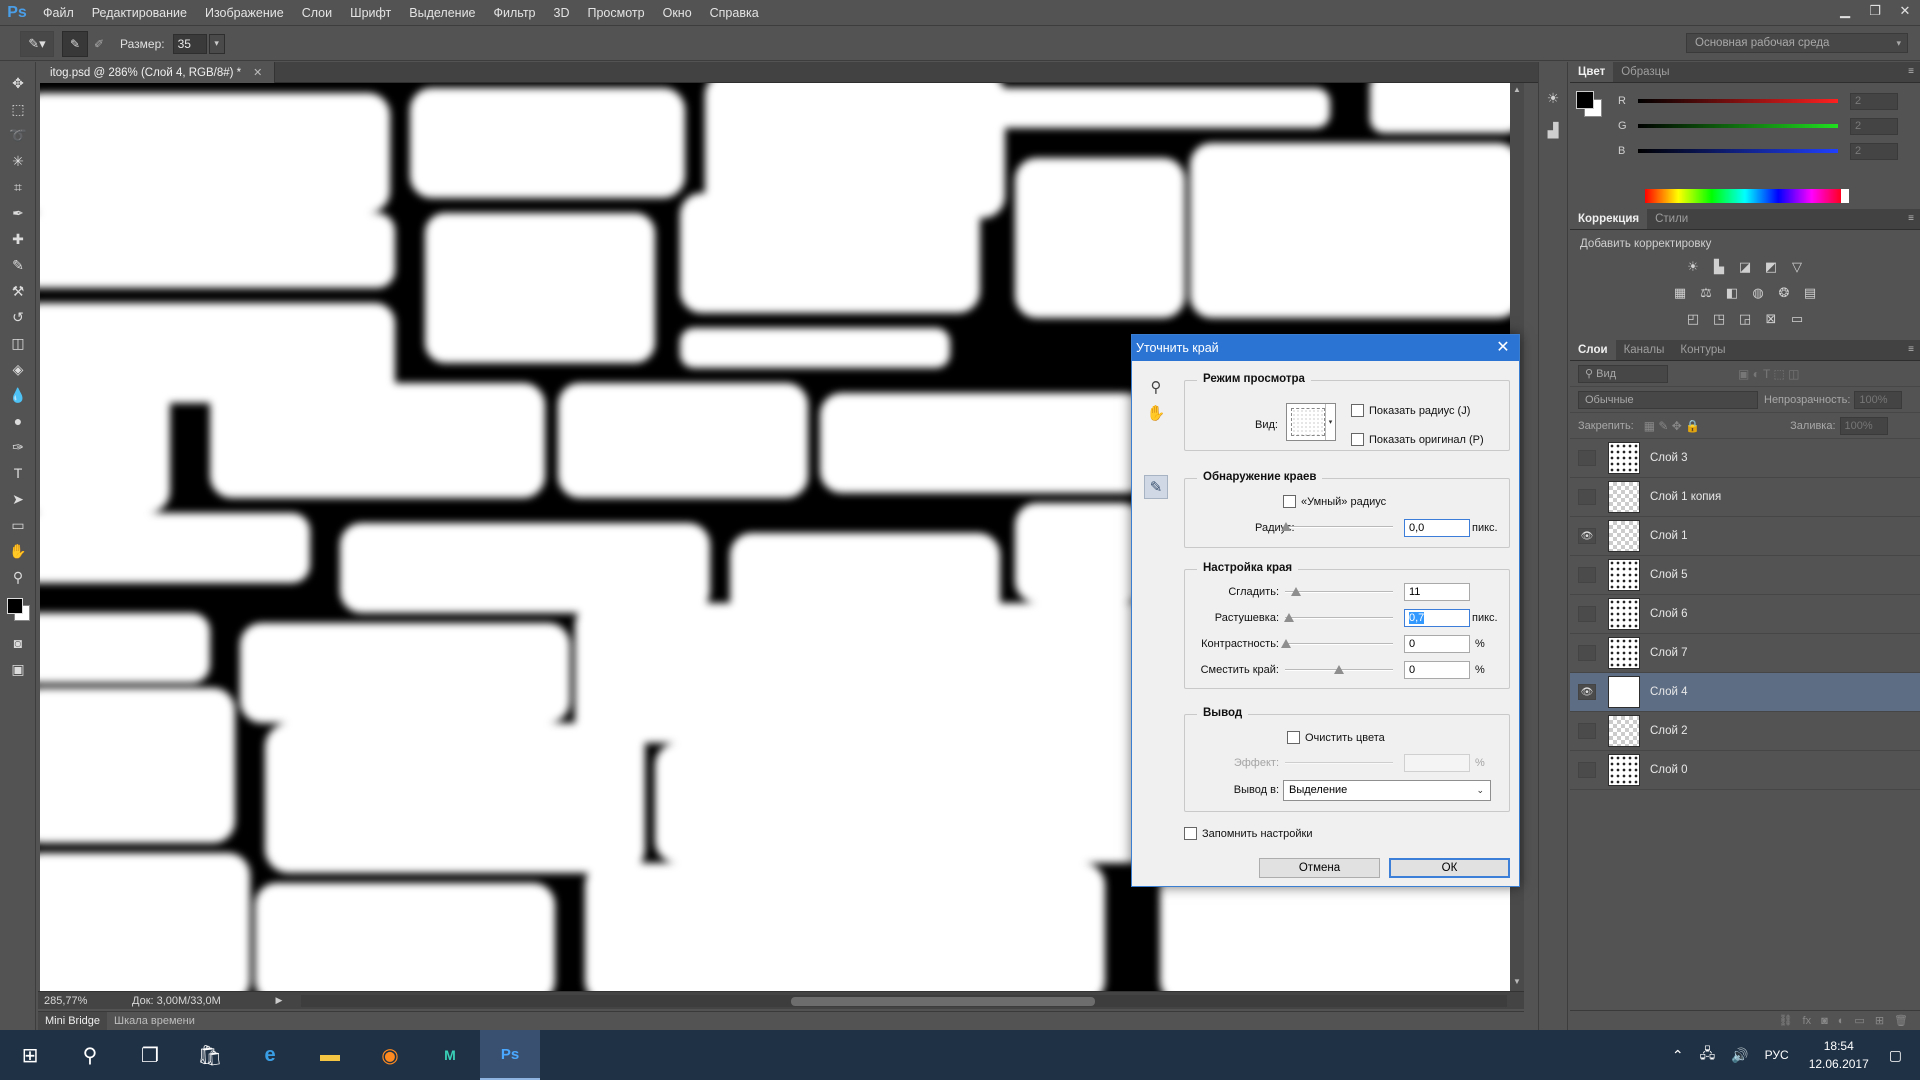 This screenshot has width=1920, height=1080. I want to click on workspace-select: Основная рабочая среда ▾, so click(1797, 43).